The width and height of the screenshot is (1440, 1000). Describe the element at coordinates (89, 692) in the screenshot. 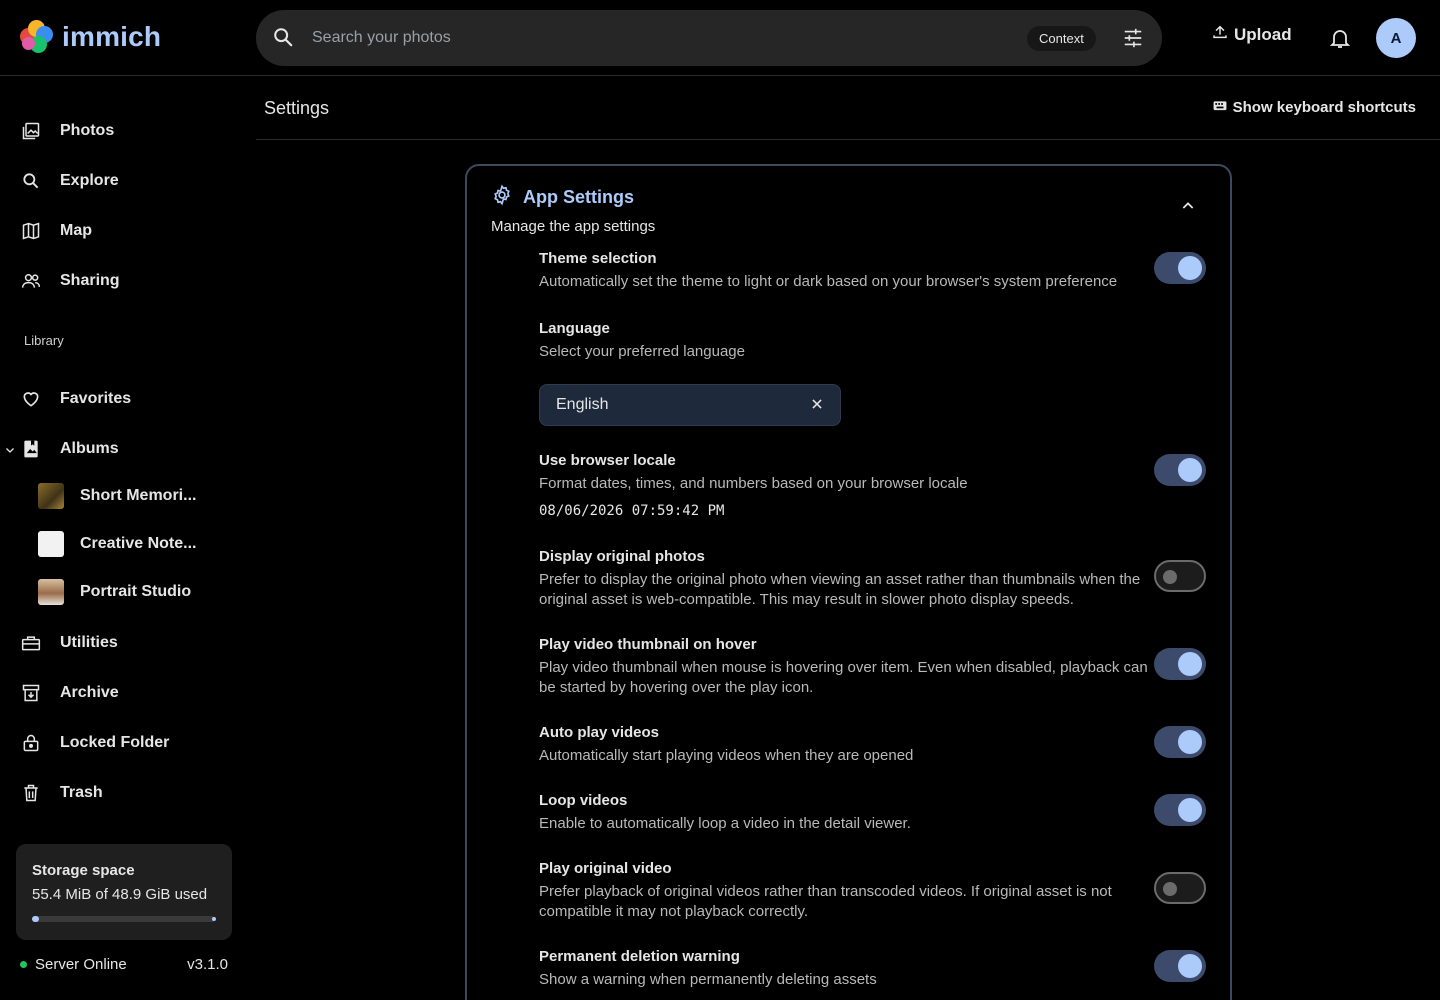

I see `sidebar-item-label: Archive` at that location.